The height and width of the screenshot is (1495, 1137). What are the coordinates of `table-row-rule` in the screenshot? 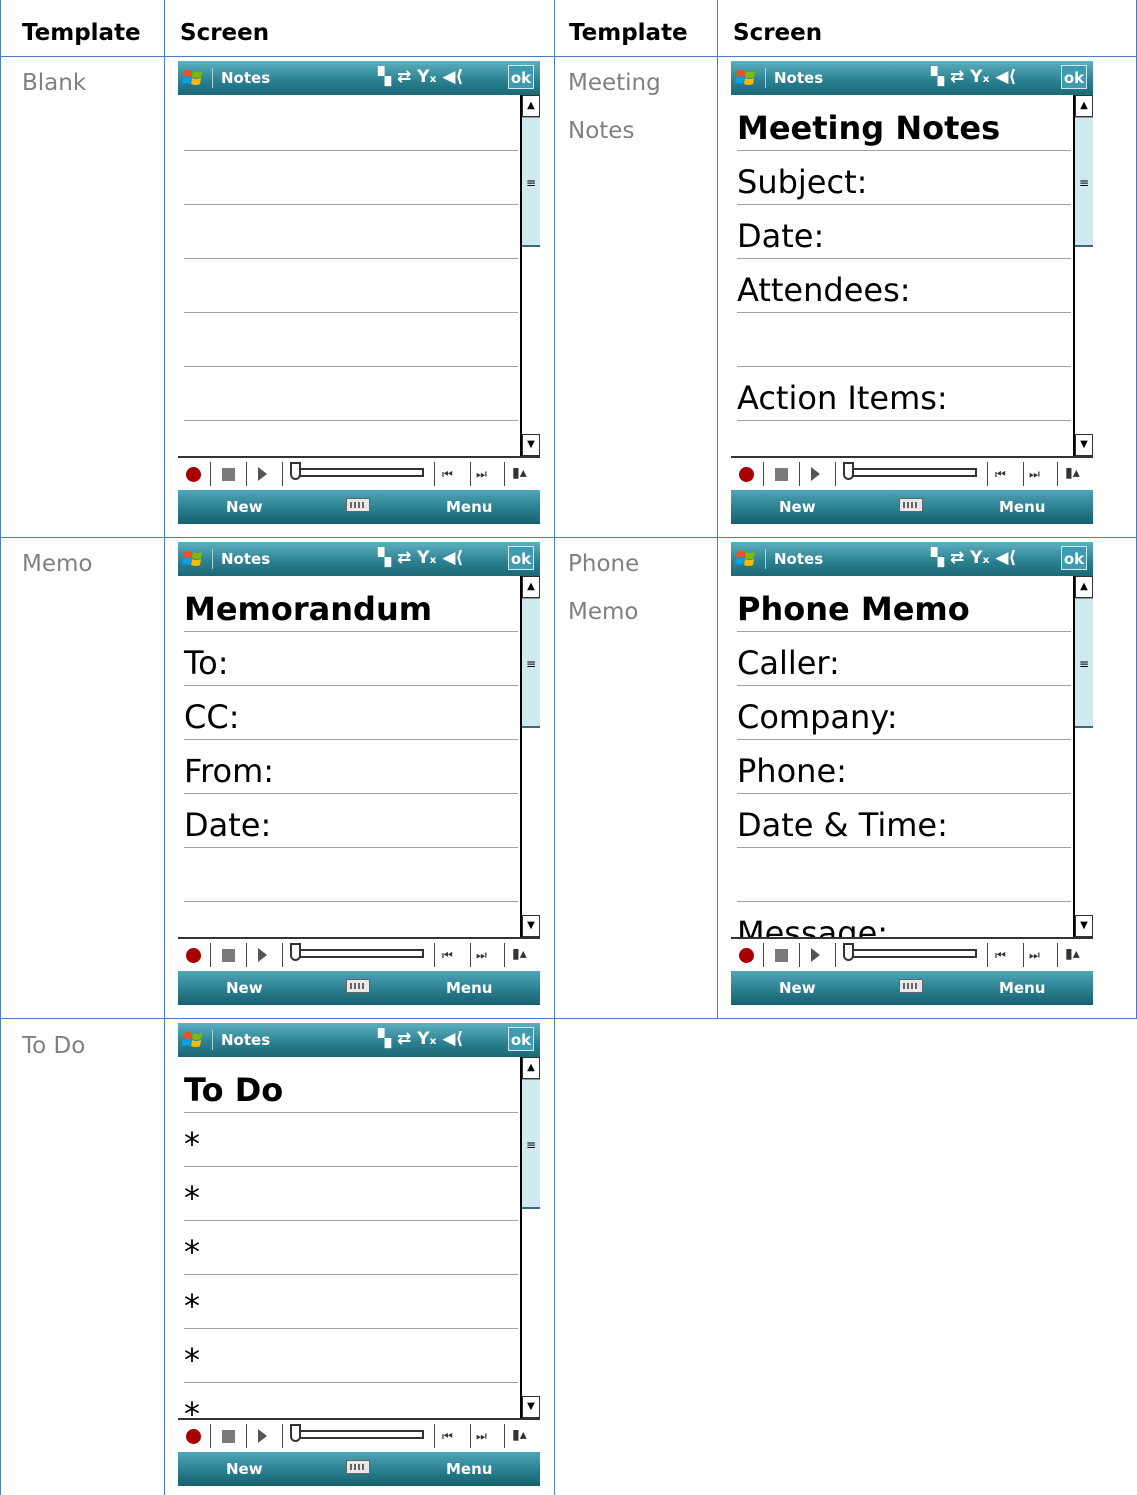 It's located at (568, 1018).